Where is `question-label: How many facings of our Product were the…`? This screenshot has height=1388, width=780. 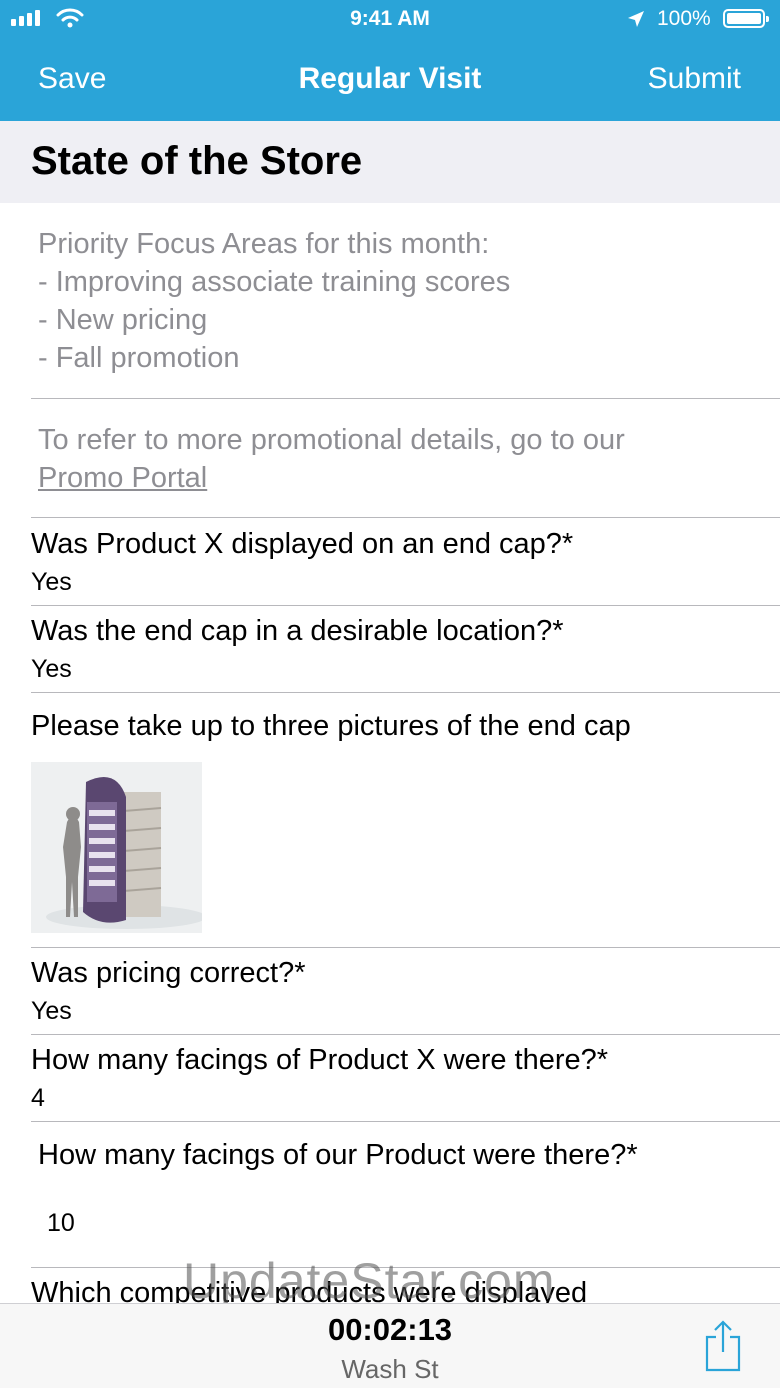 question-label: How many facings of our Product were the… is located at coordinates (338, 1155).